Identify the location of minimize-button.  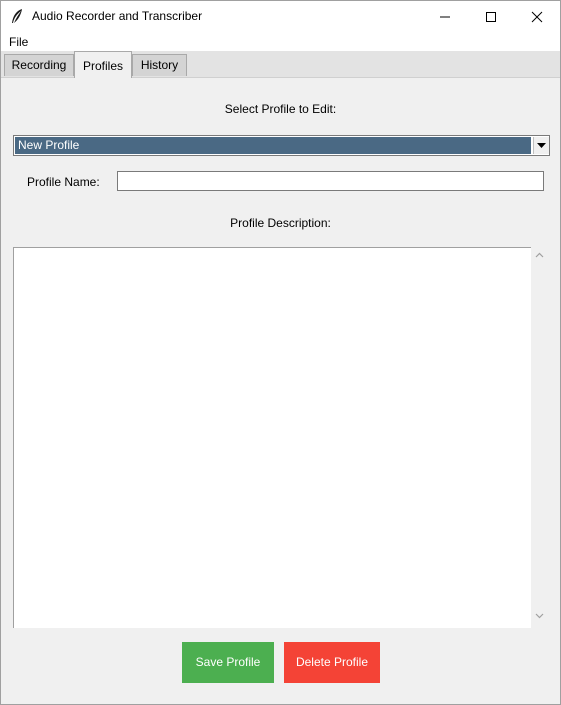
(445, 16).